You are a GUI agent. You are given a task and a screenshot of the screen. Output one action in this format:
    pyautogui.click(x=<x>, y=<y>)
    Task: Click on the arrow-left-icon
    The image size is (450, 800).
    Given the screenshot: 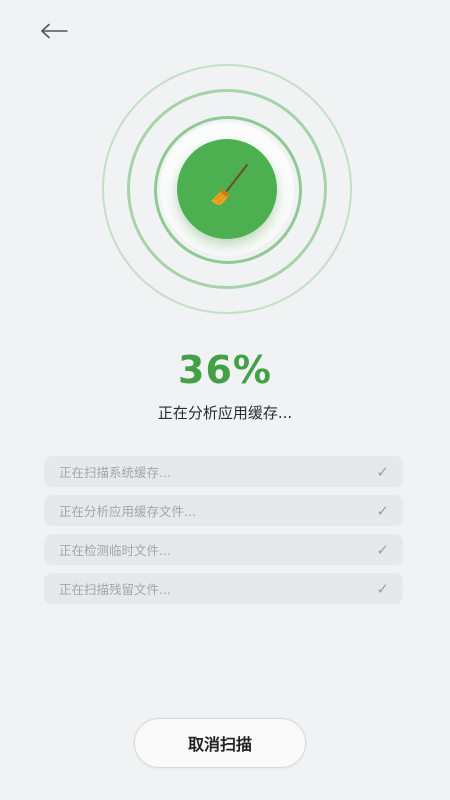 What is the action you would take?
    pyautogui.click(x=54, y=31)
    